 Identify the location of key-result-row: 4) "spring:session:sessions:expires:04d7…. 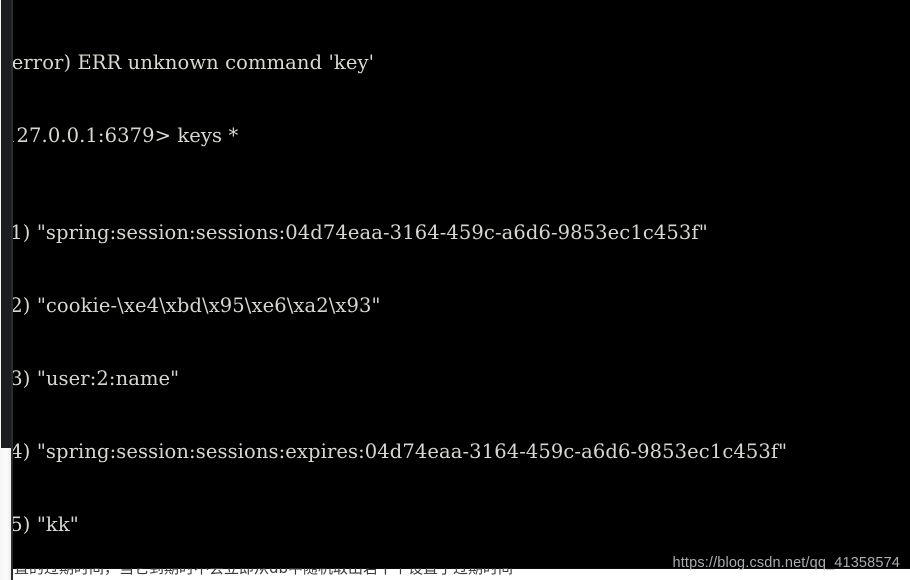
(455, 452).